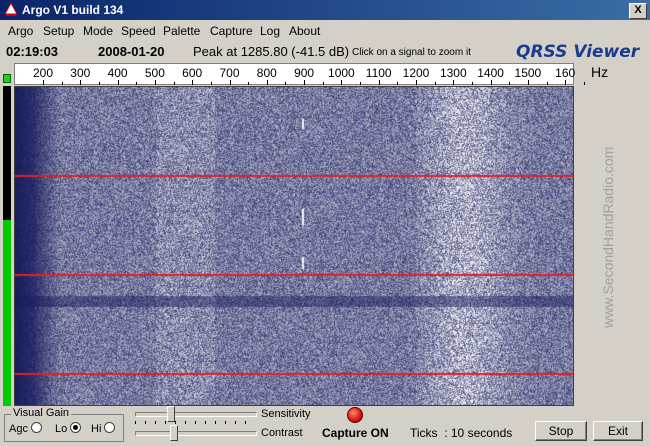 The width and height of the screenshot is (650, 446). What do you see at coordinates (174, 433) in the screenshot?
I see `contrast-thumb` at bounding box center [174, 433].